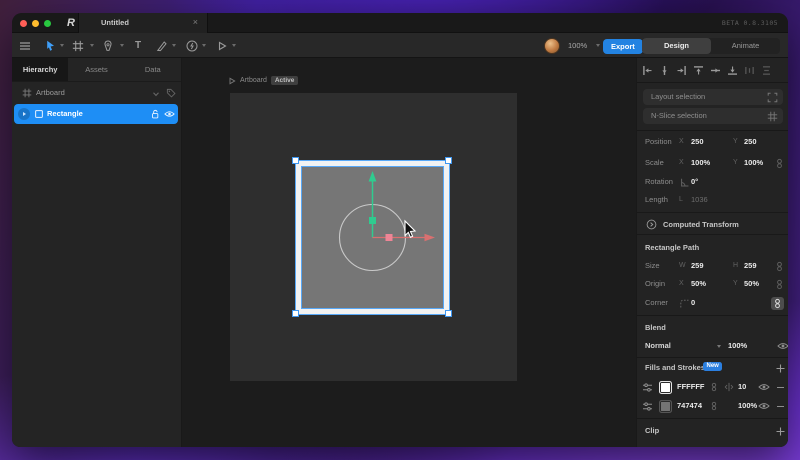  What do you see at coordinates (192, 46) in the screenshot?
I see `events-tool-icon` at bounding box center [192, 46].